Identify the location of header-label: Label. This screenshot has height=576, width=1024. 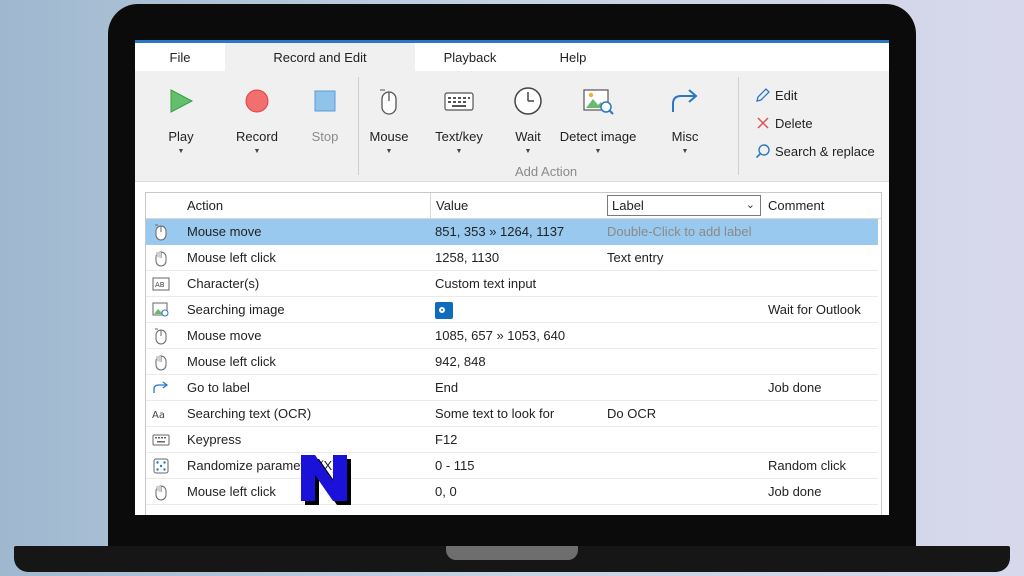
(628, 205).